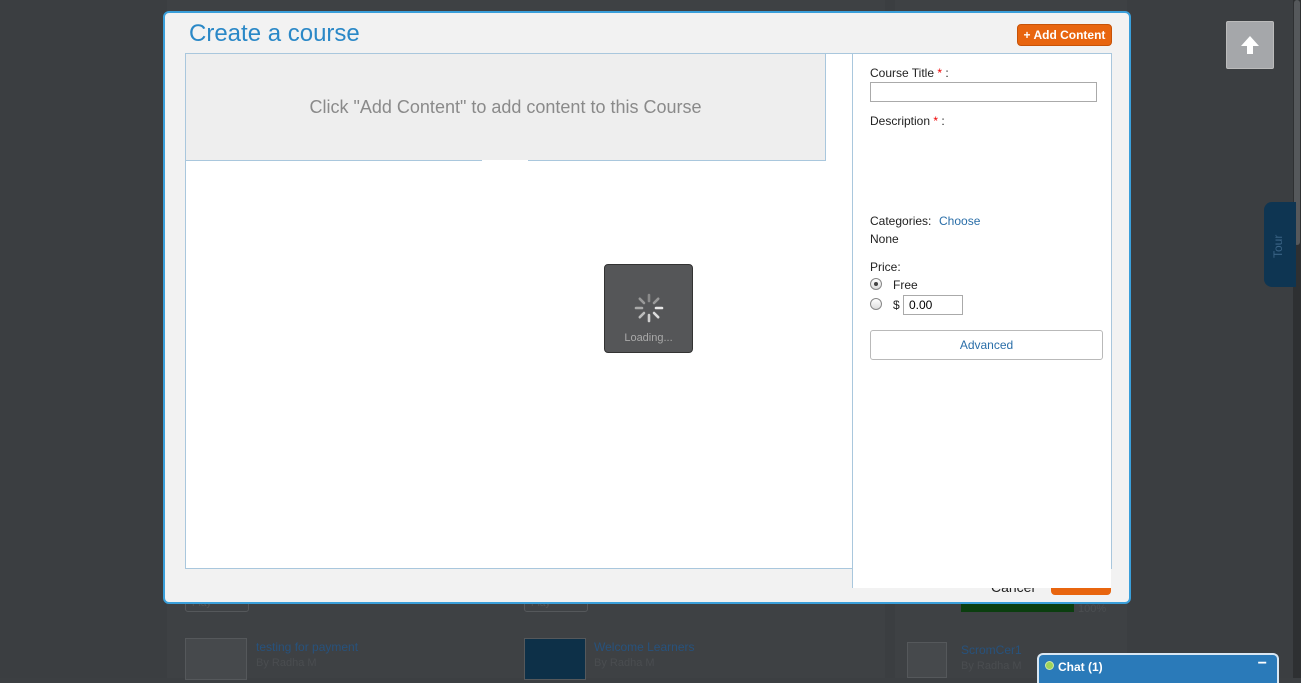 This screenshot has width=1301, height=683. I want to click on course-card: Welcome Learners By Radha M, so click(644, 654).